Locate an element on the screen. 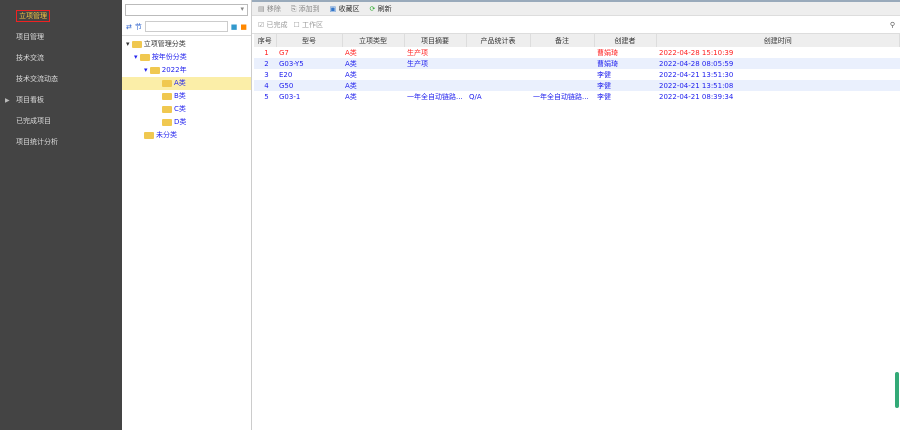  label: 2022年 is located at coordinates (174, 70).